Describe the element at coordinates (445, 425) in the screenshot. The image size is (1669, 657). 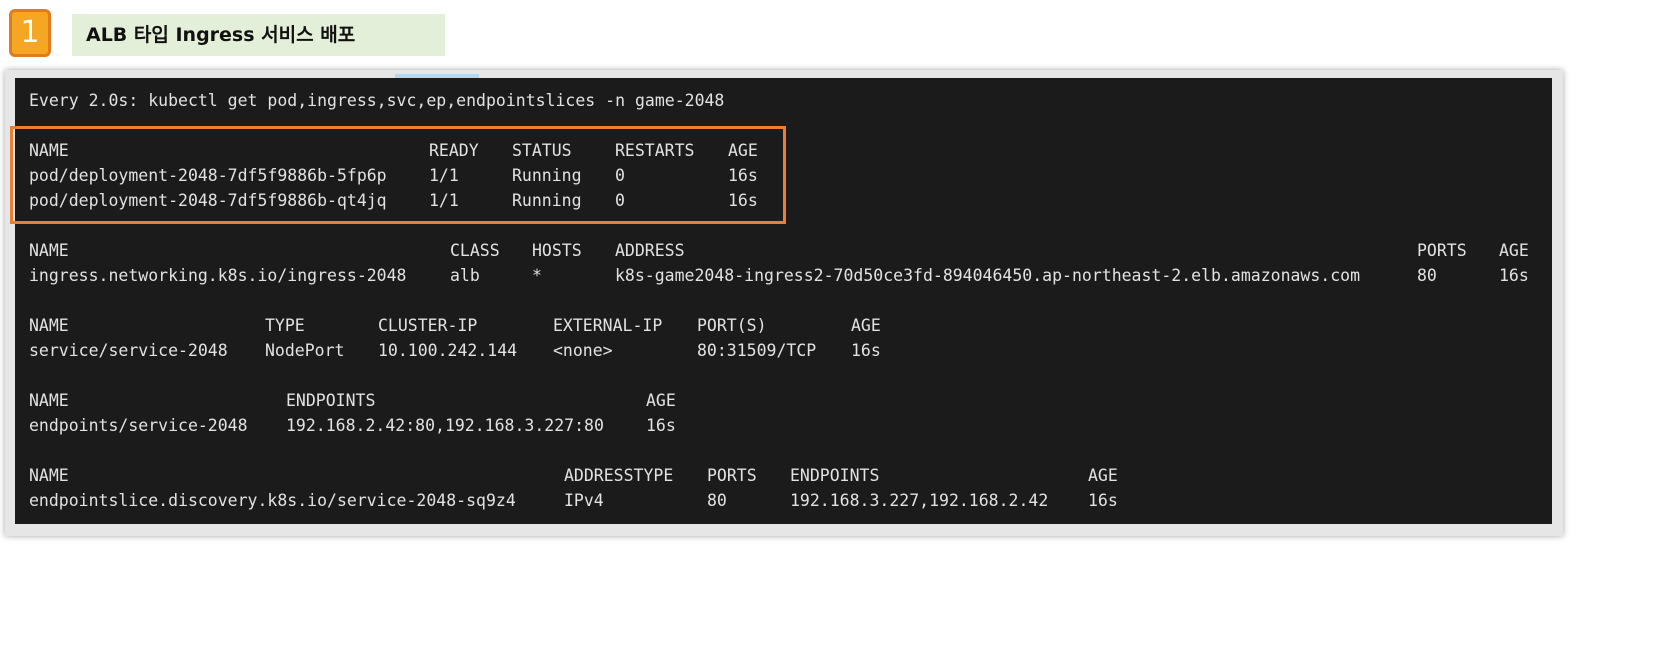
I see `endpoints-list: 192.168.2.42:80,192.168.3.227:80` at that location.